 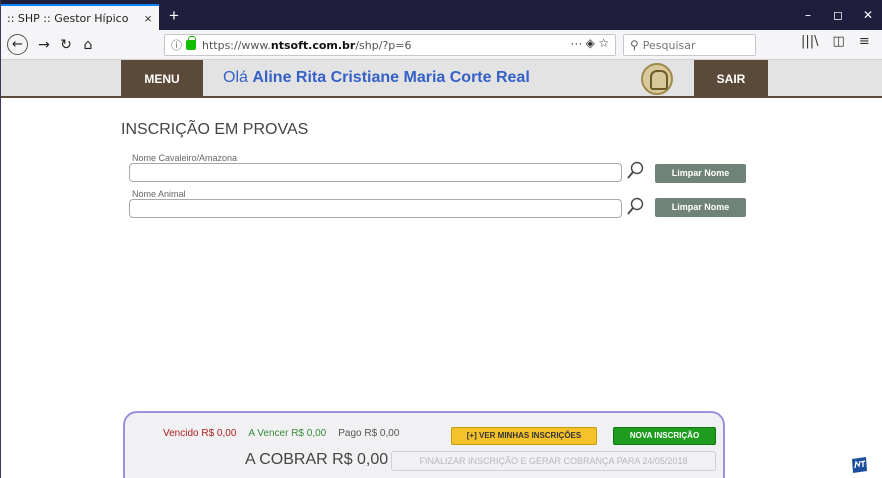 I want to click on search-icon: ⚲, so click(x=634, y=45).